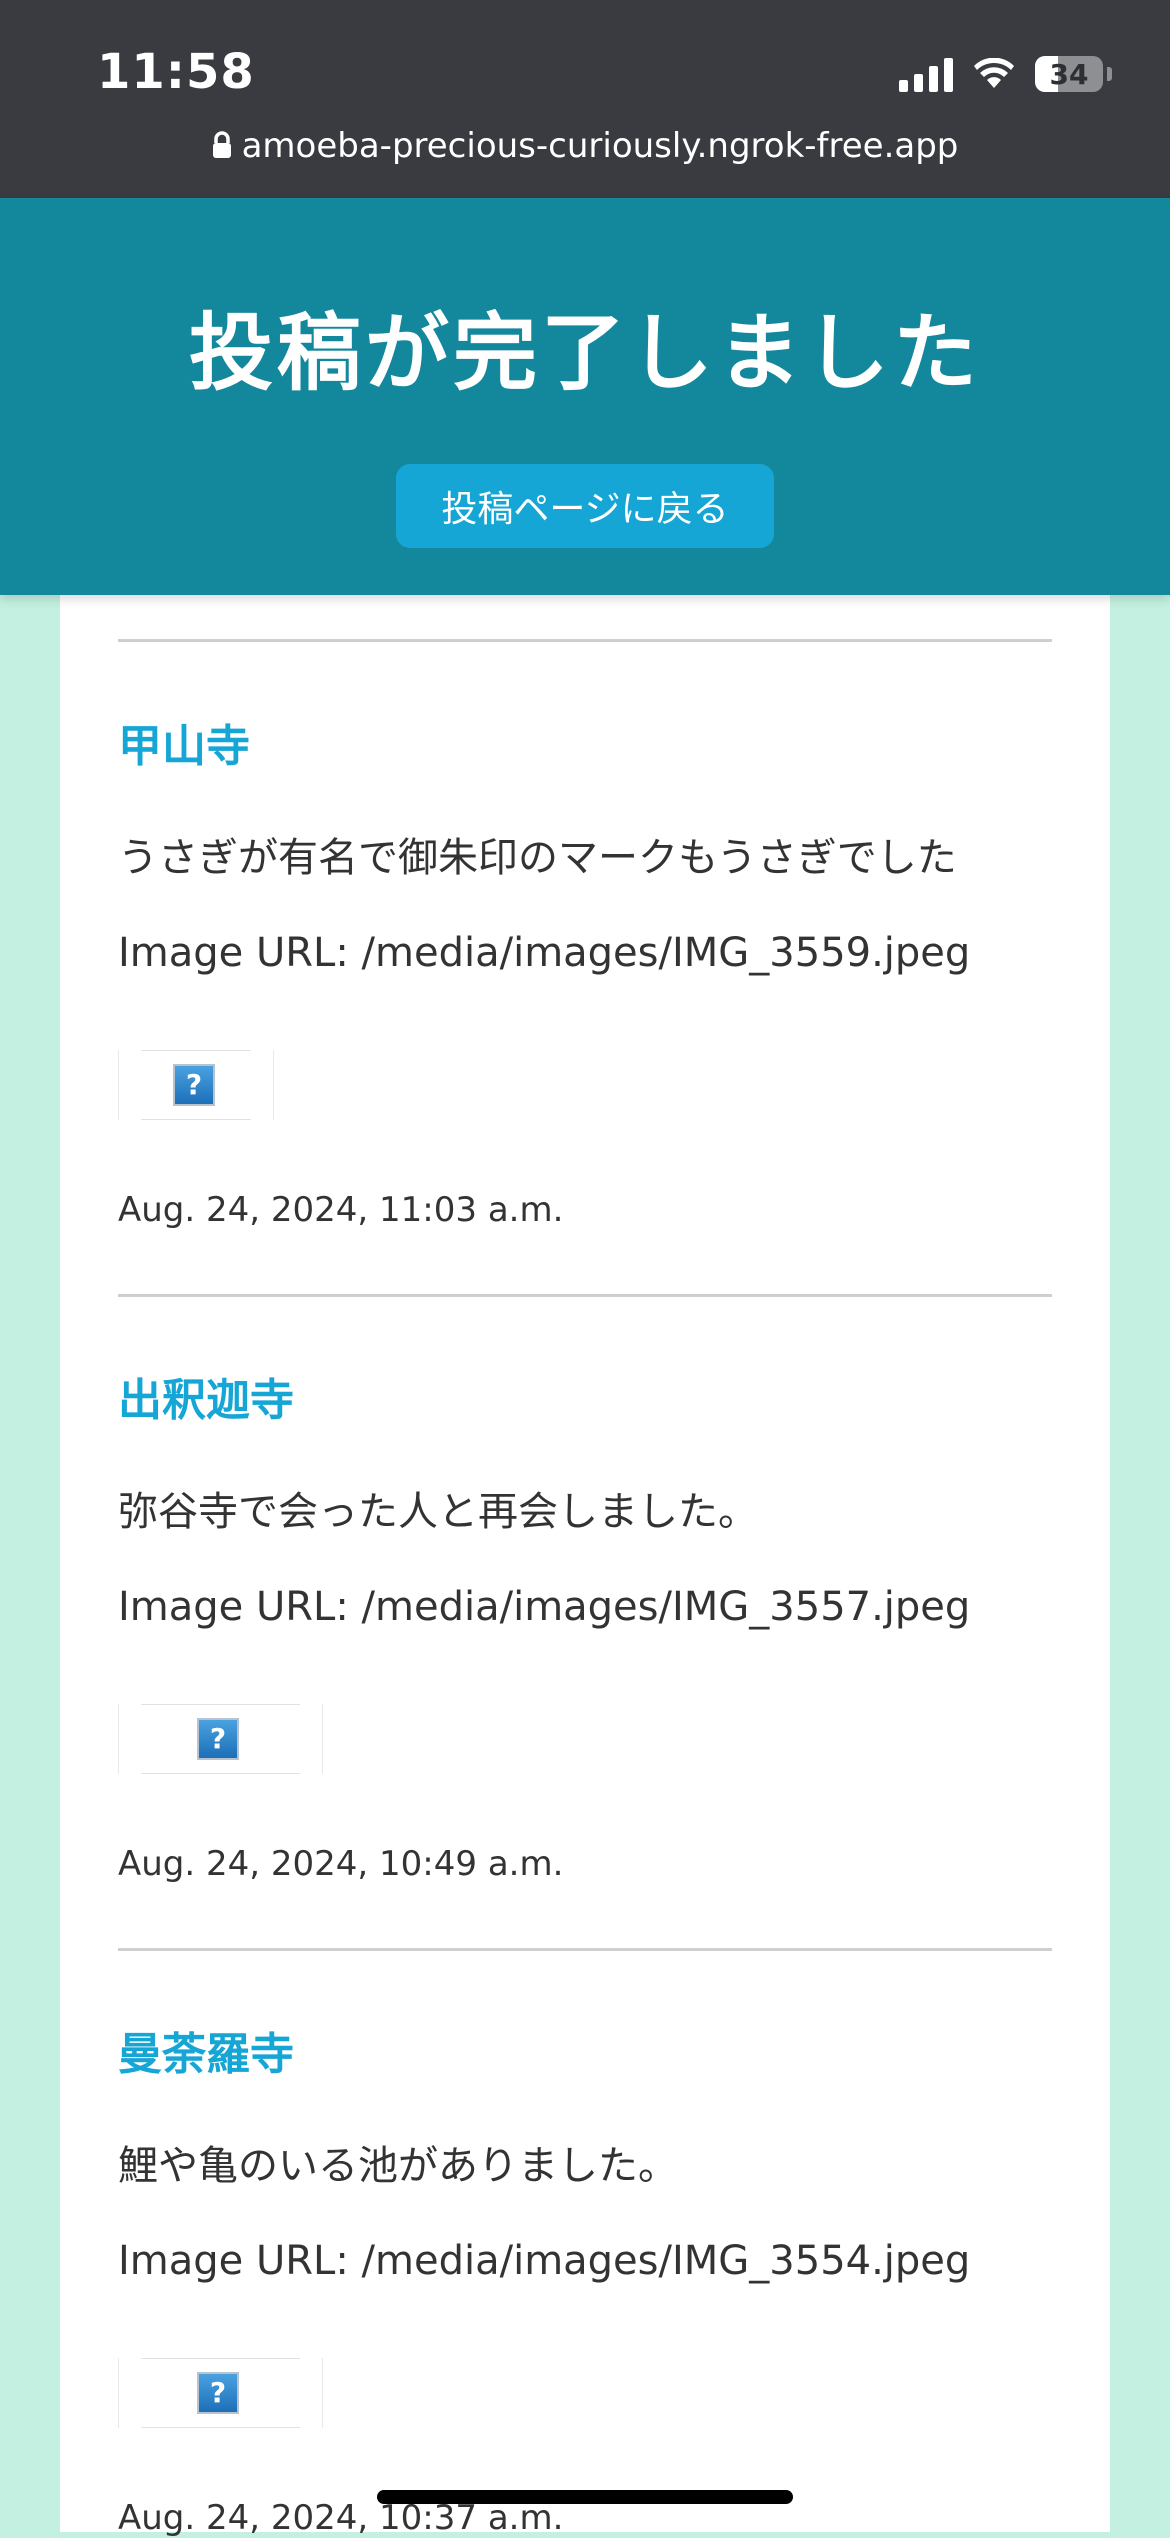  What do you see at coordinates (1109, 74) in the screenshot?
I see `battery-tip` at bounding box center [1109, 74].